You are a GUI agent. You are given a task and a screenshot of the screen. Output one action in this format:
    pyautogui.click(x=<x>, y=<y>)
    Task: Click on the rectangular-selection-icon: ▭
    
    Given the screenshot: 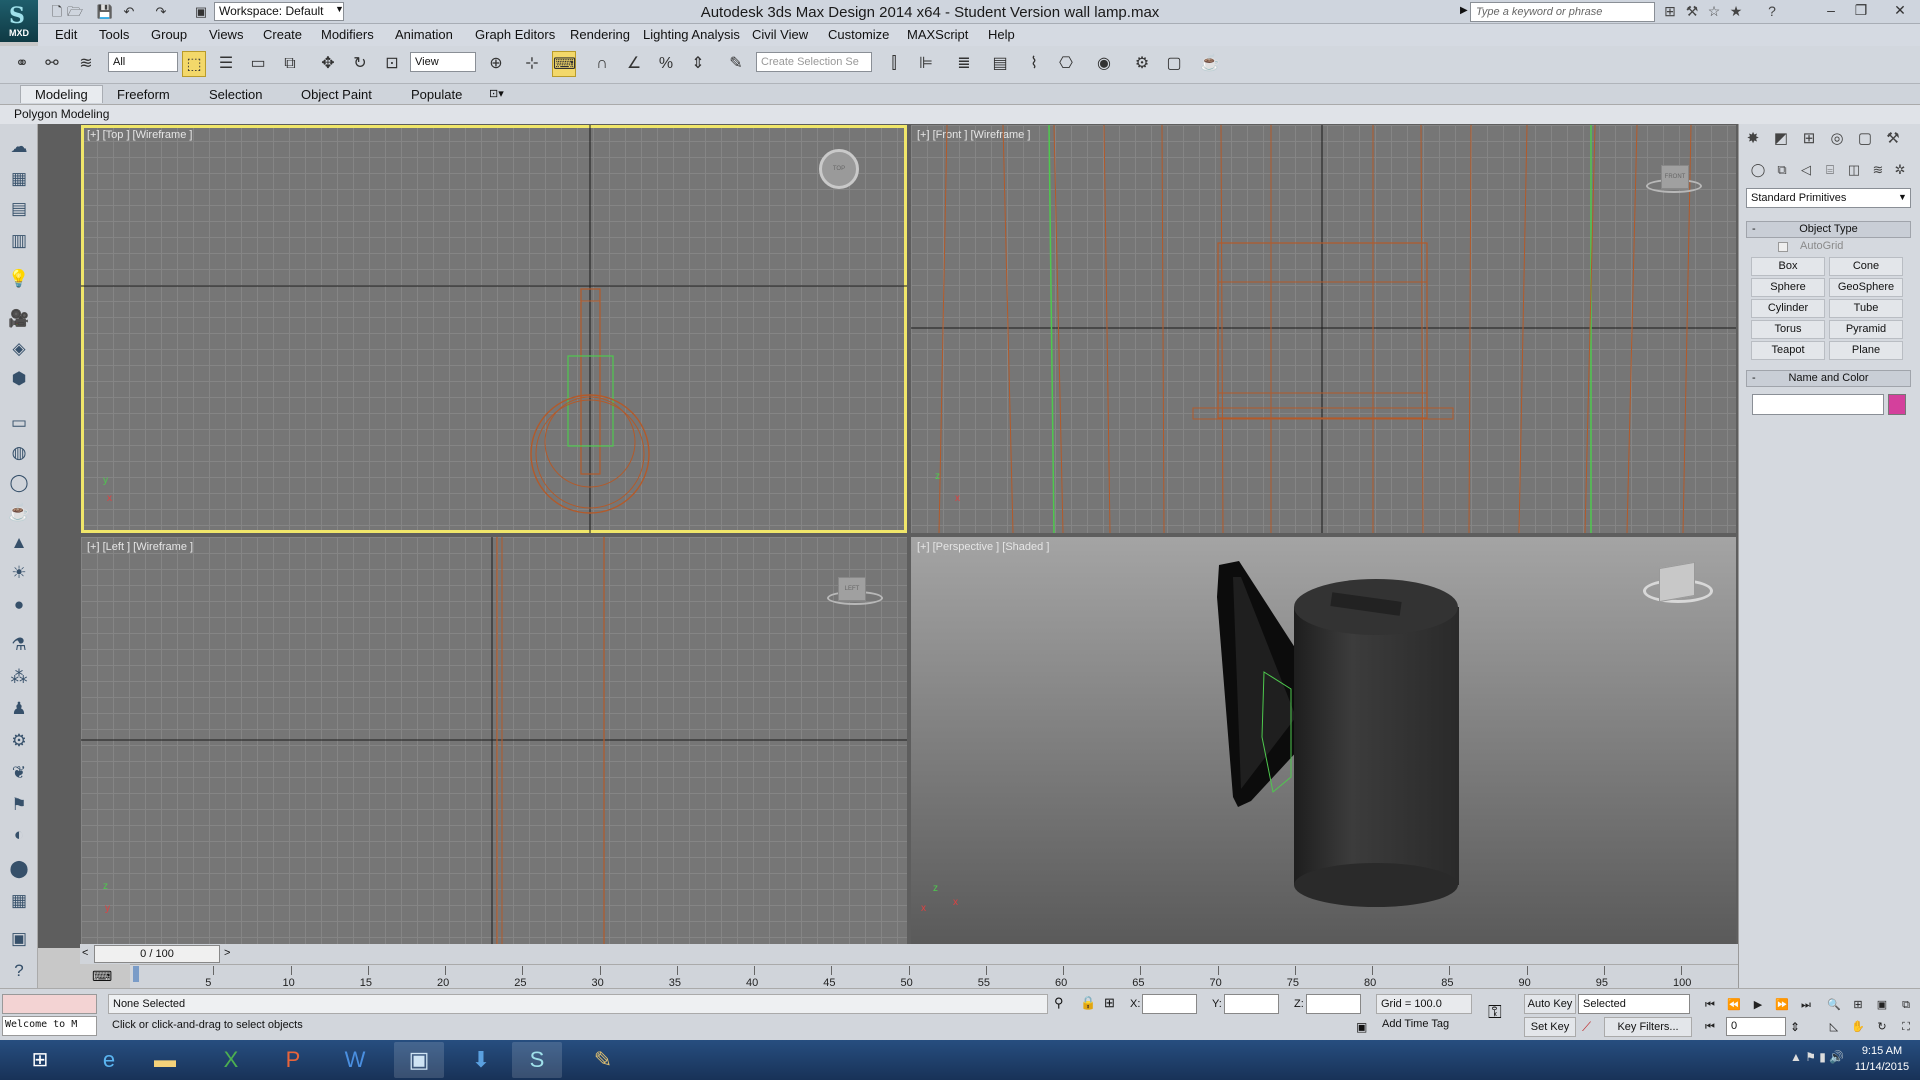 What is the action you would take?
    pyautogui.click(x=258, y=64)
    